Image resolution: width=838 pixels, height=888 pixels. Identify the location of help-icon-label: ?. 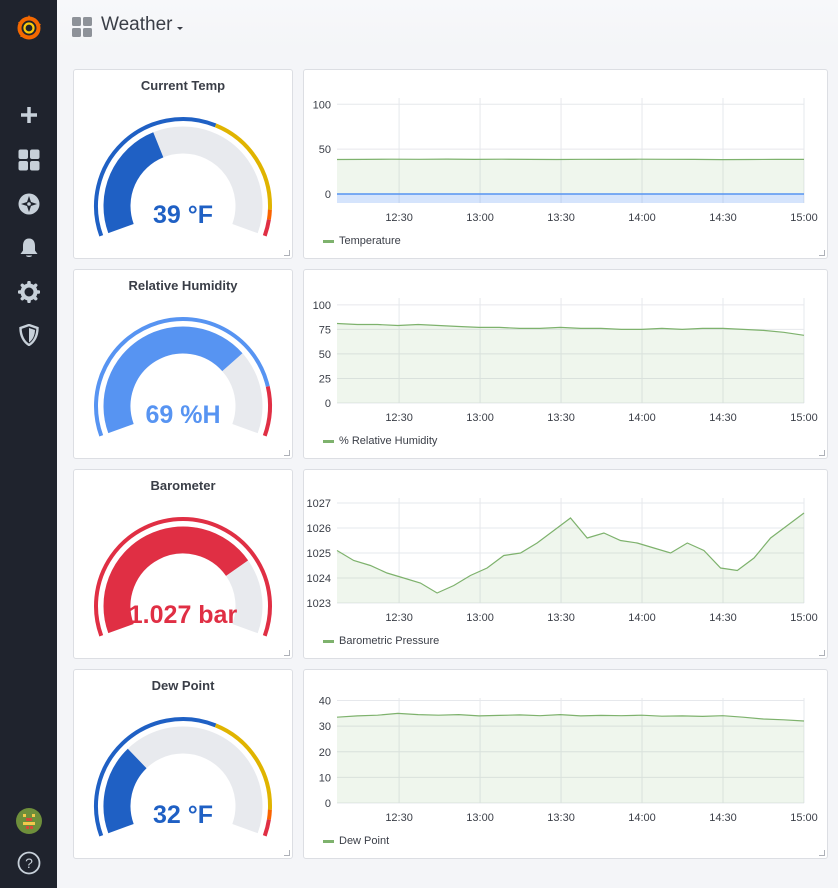
(29, 863).